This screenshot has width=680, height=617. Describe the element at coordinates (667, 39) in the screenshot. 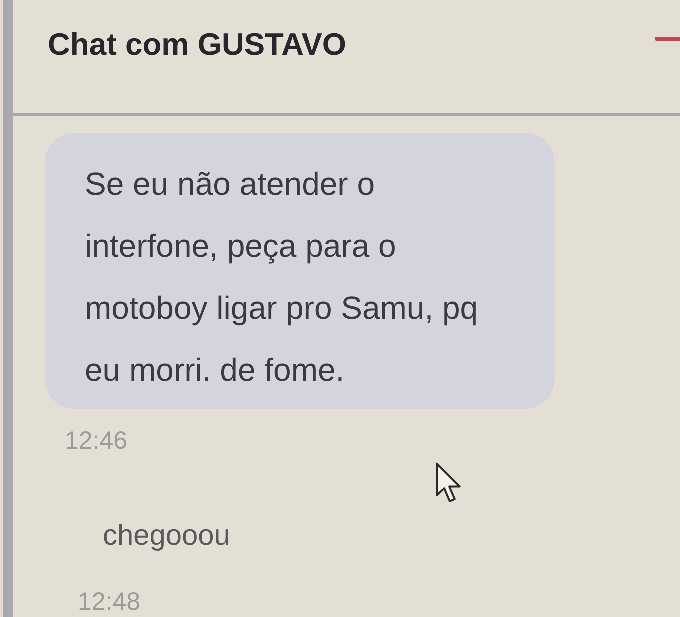

I see `minimize-icon` at that location.